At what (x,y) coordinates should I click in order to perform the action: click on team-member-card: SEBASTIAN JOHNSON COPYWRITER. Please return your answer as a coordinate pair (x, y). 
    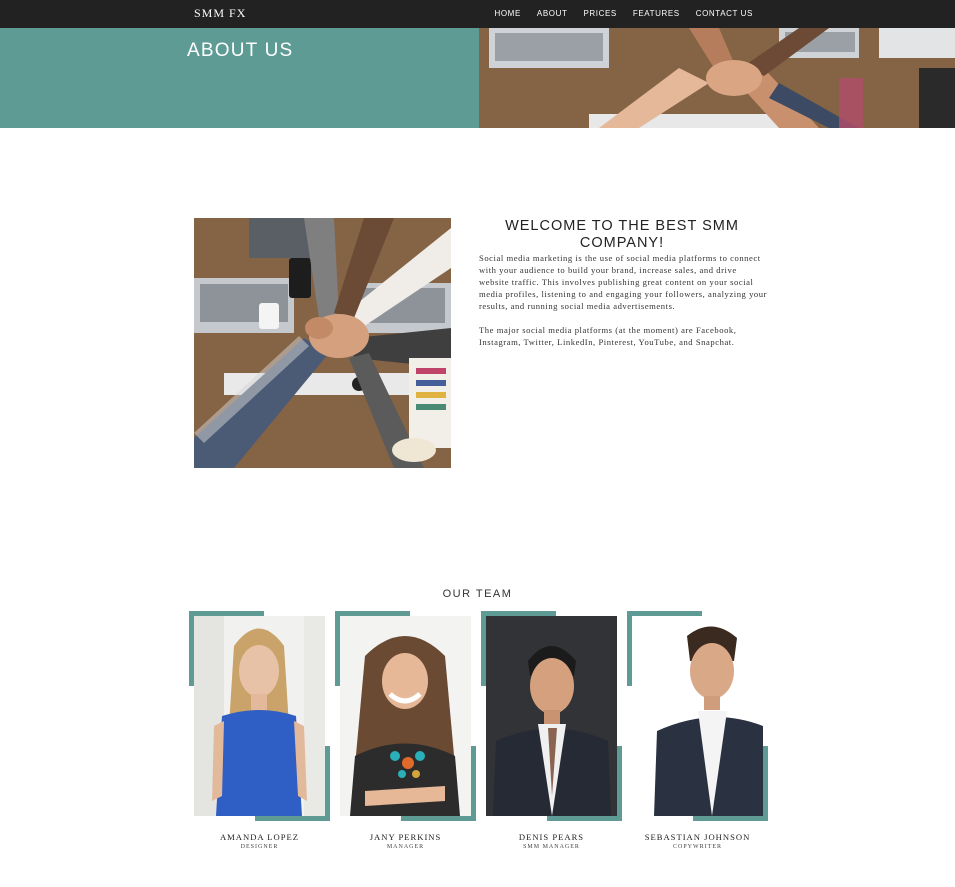
    Looking at the image, I should click on (700, 736).